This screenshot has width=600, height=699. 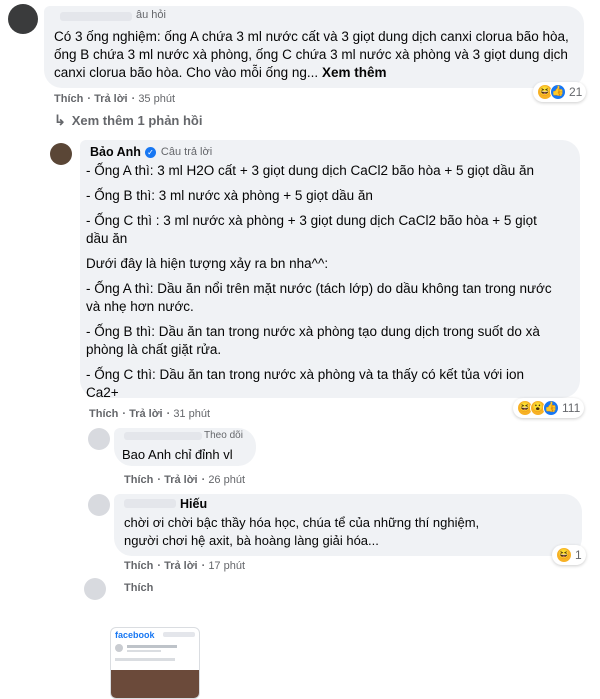 I want to click on toolbar-icons, so click(x=179, y=634).